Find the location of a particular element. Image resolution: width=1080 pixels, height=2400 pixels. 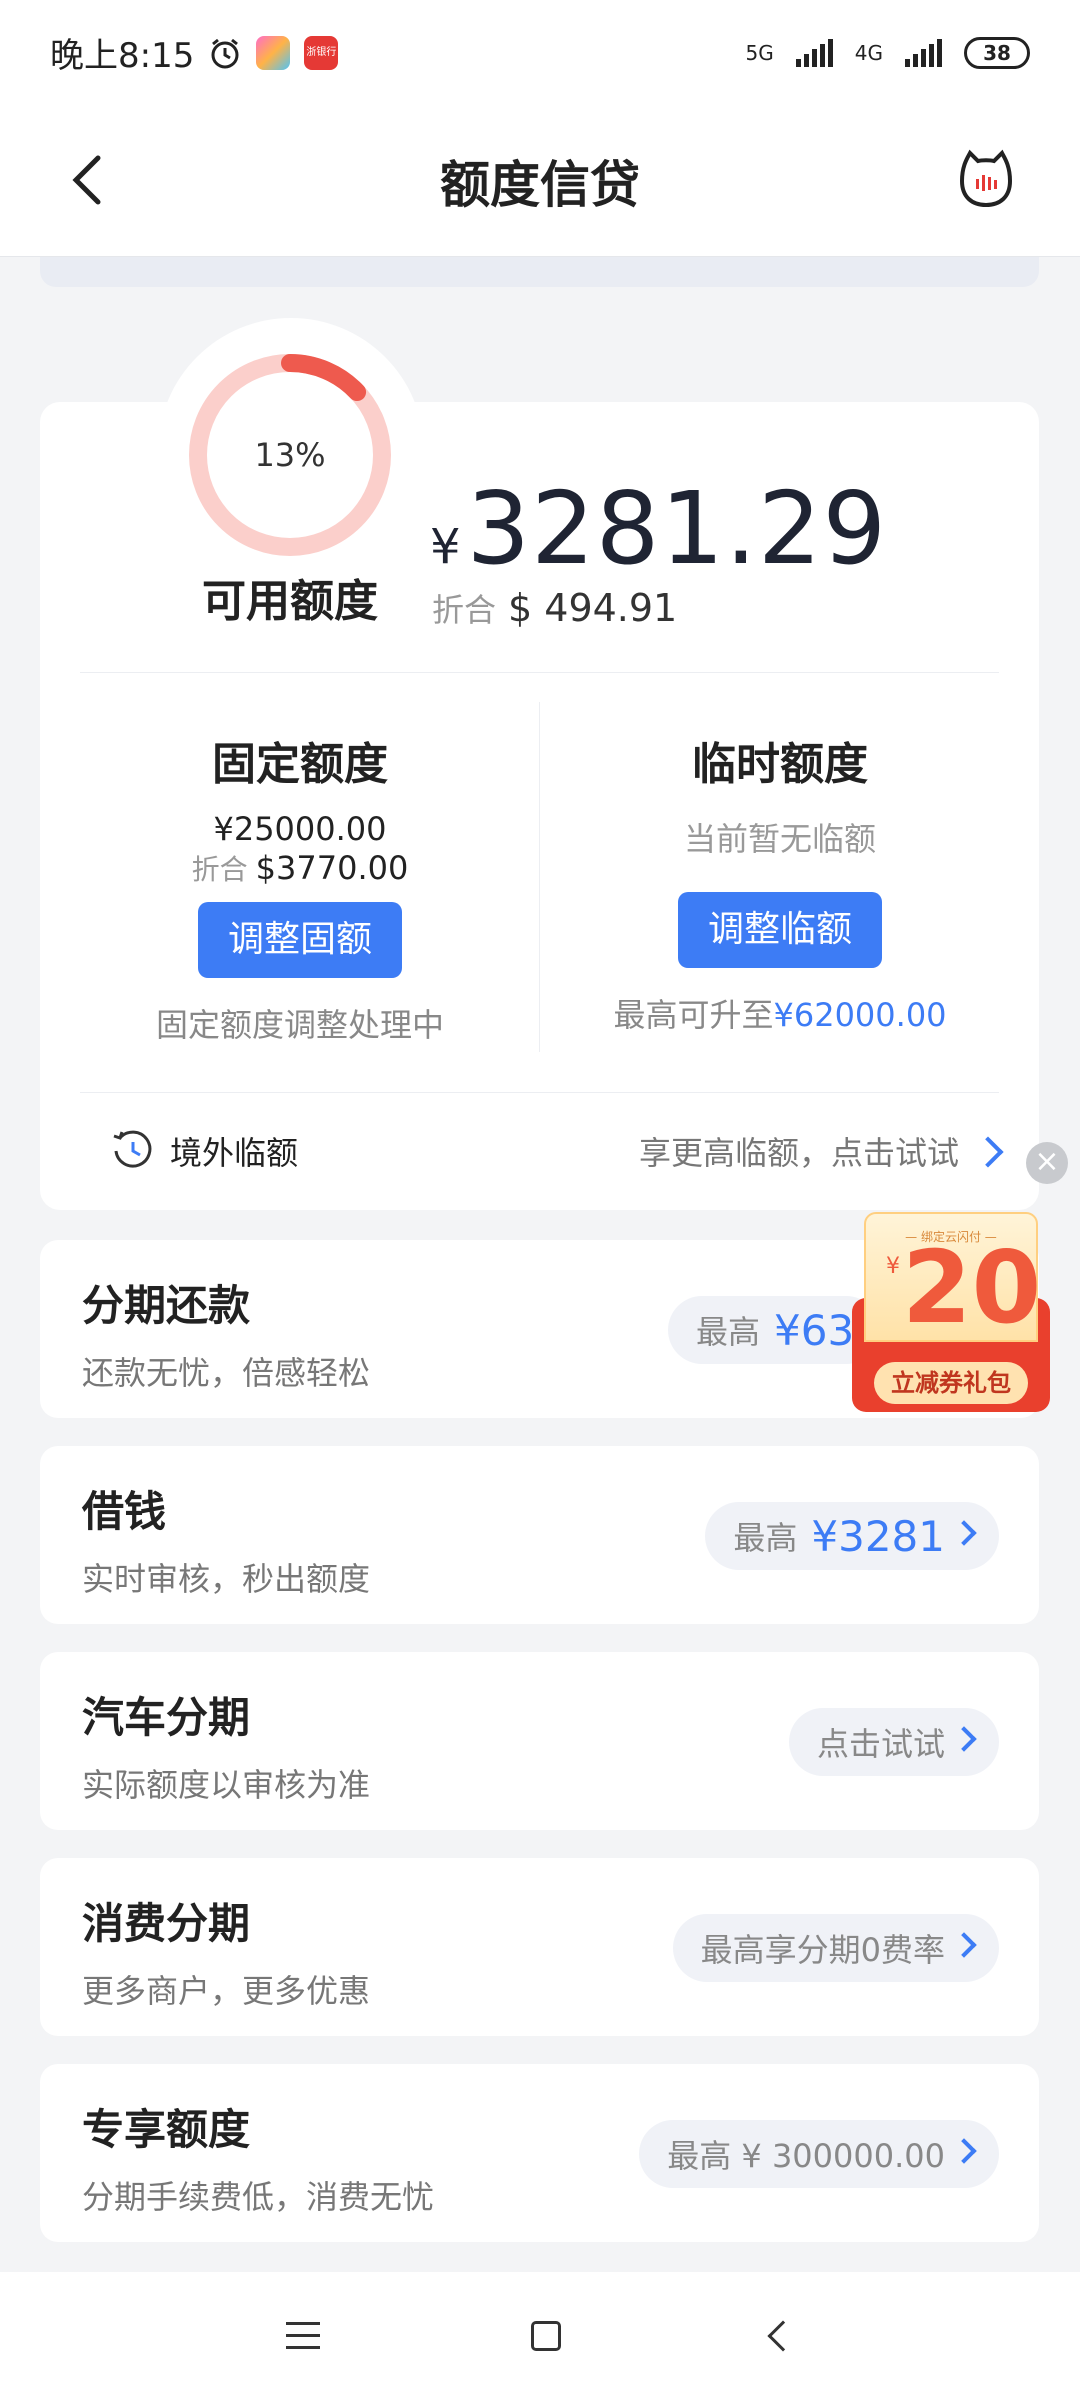

home-icon is located at coordinates (545, 2336).